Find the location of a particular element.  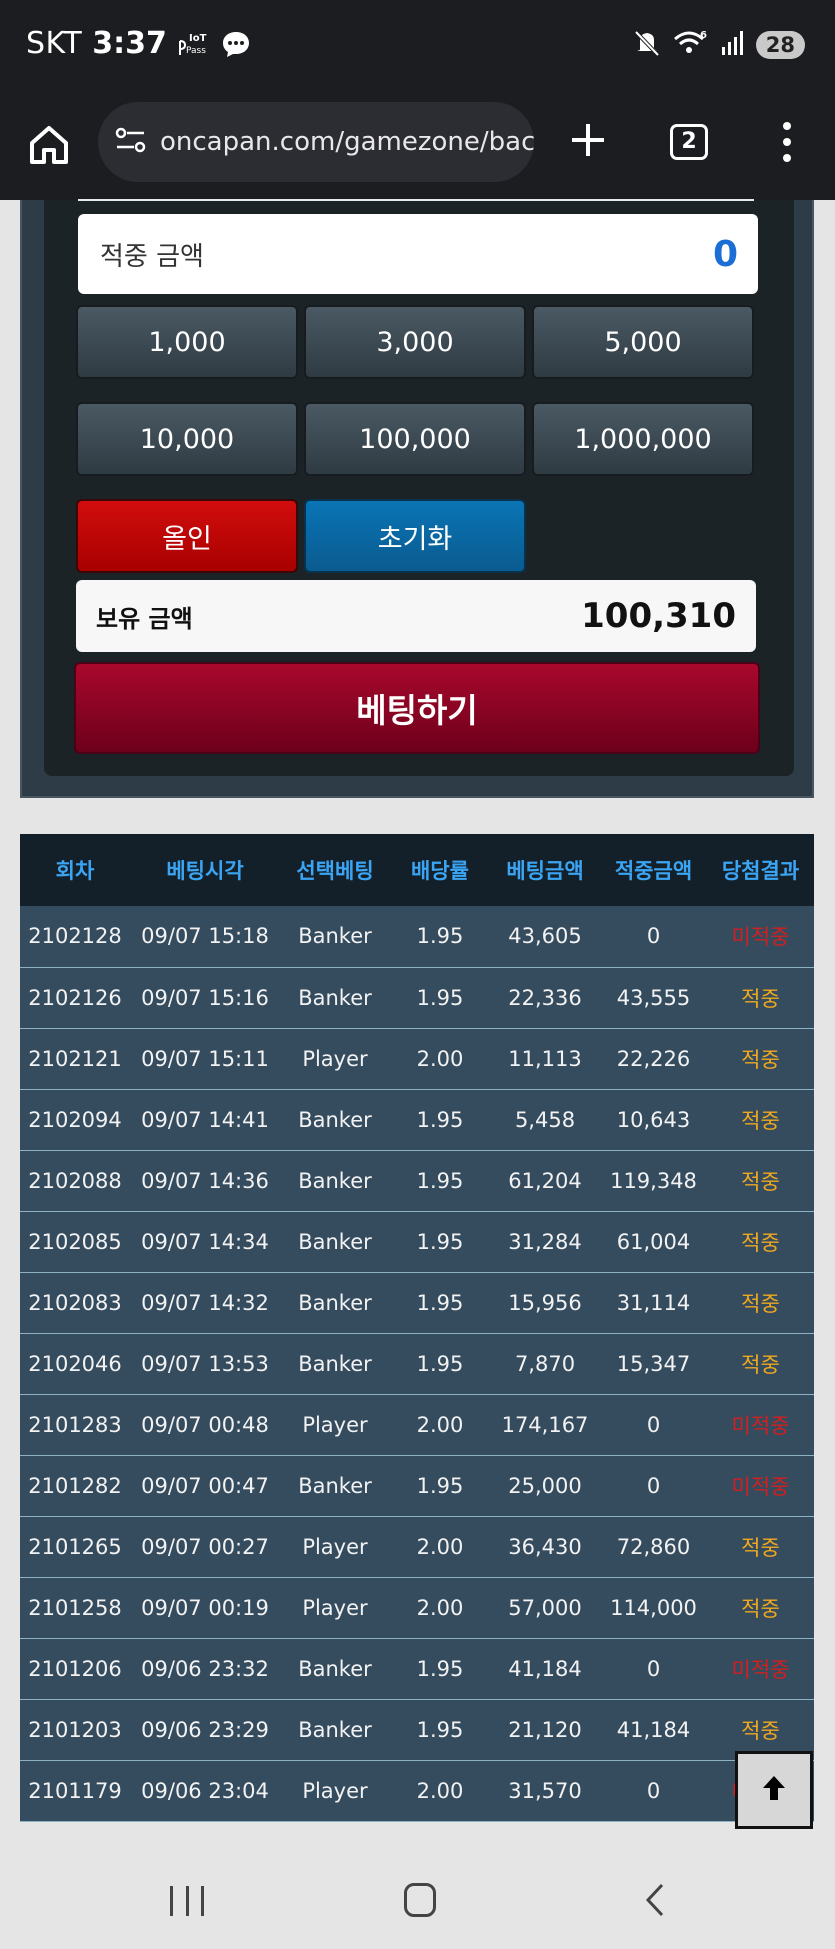

plus-icon is located at coordinates (588, 140).